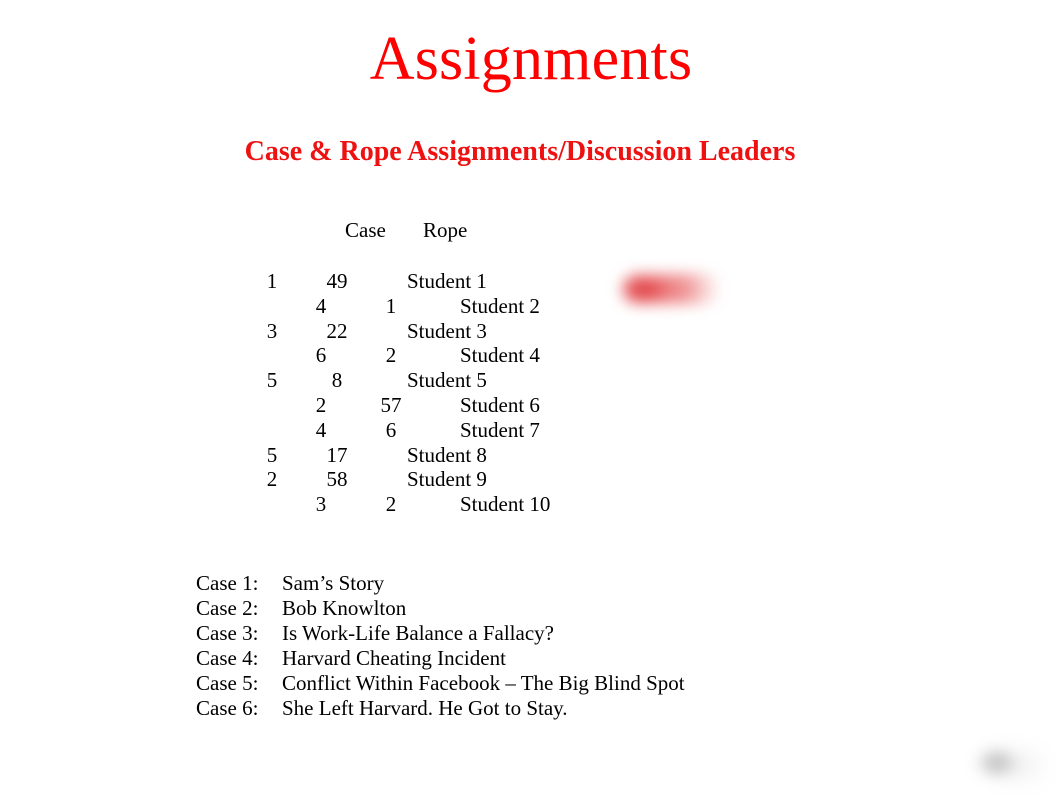 The width and height of the screenshot is (1062, 797). I want to click on blurred-corner-control, so click(1010, 764).